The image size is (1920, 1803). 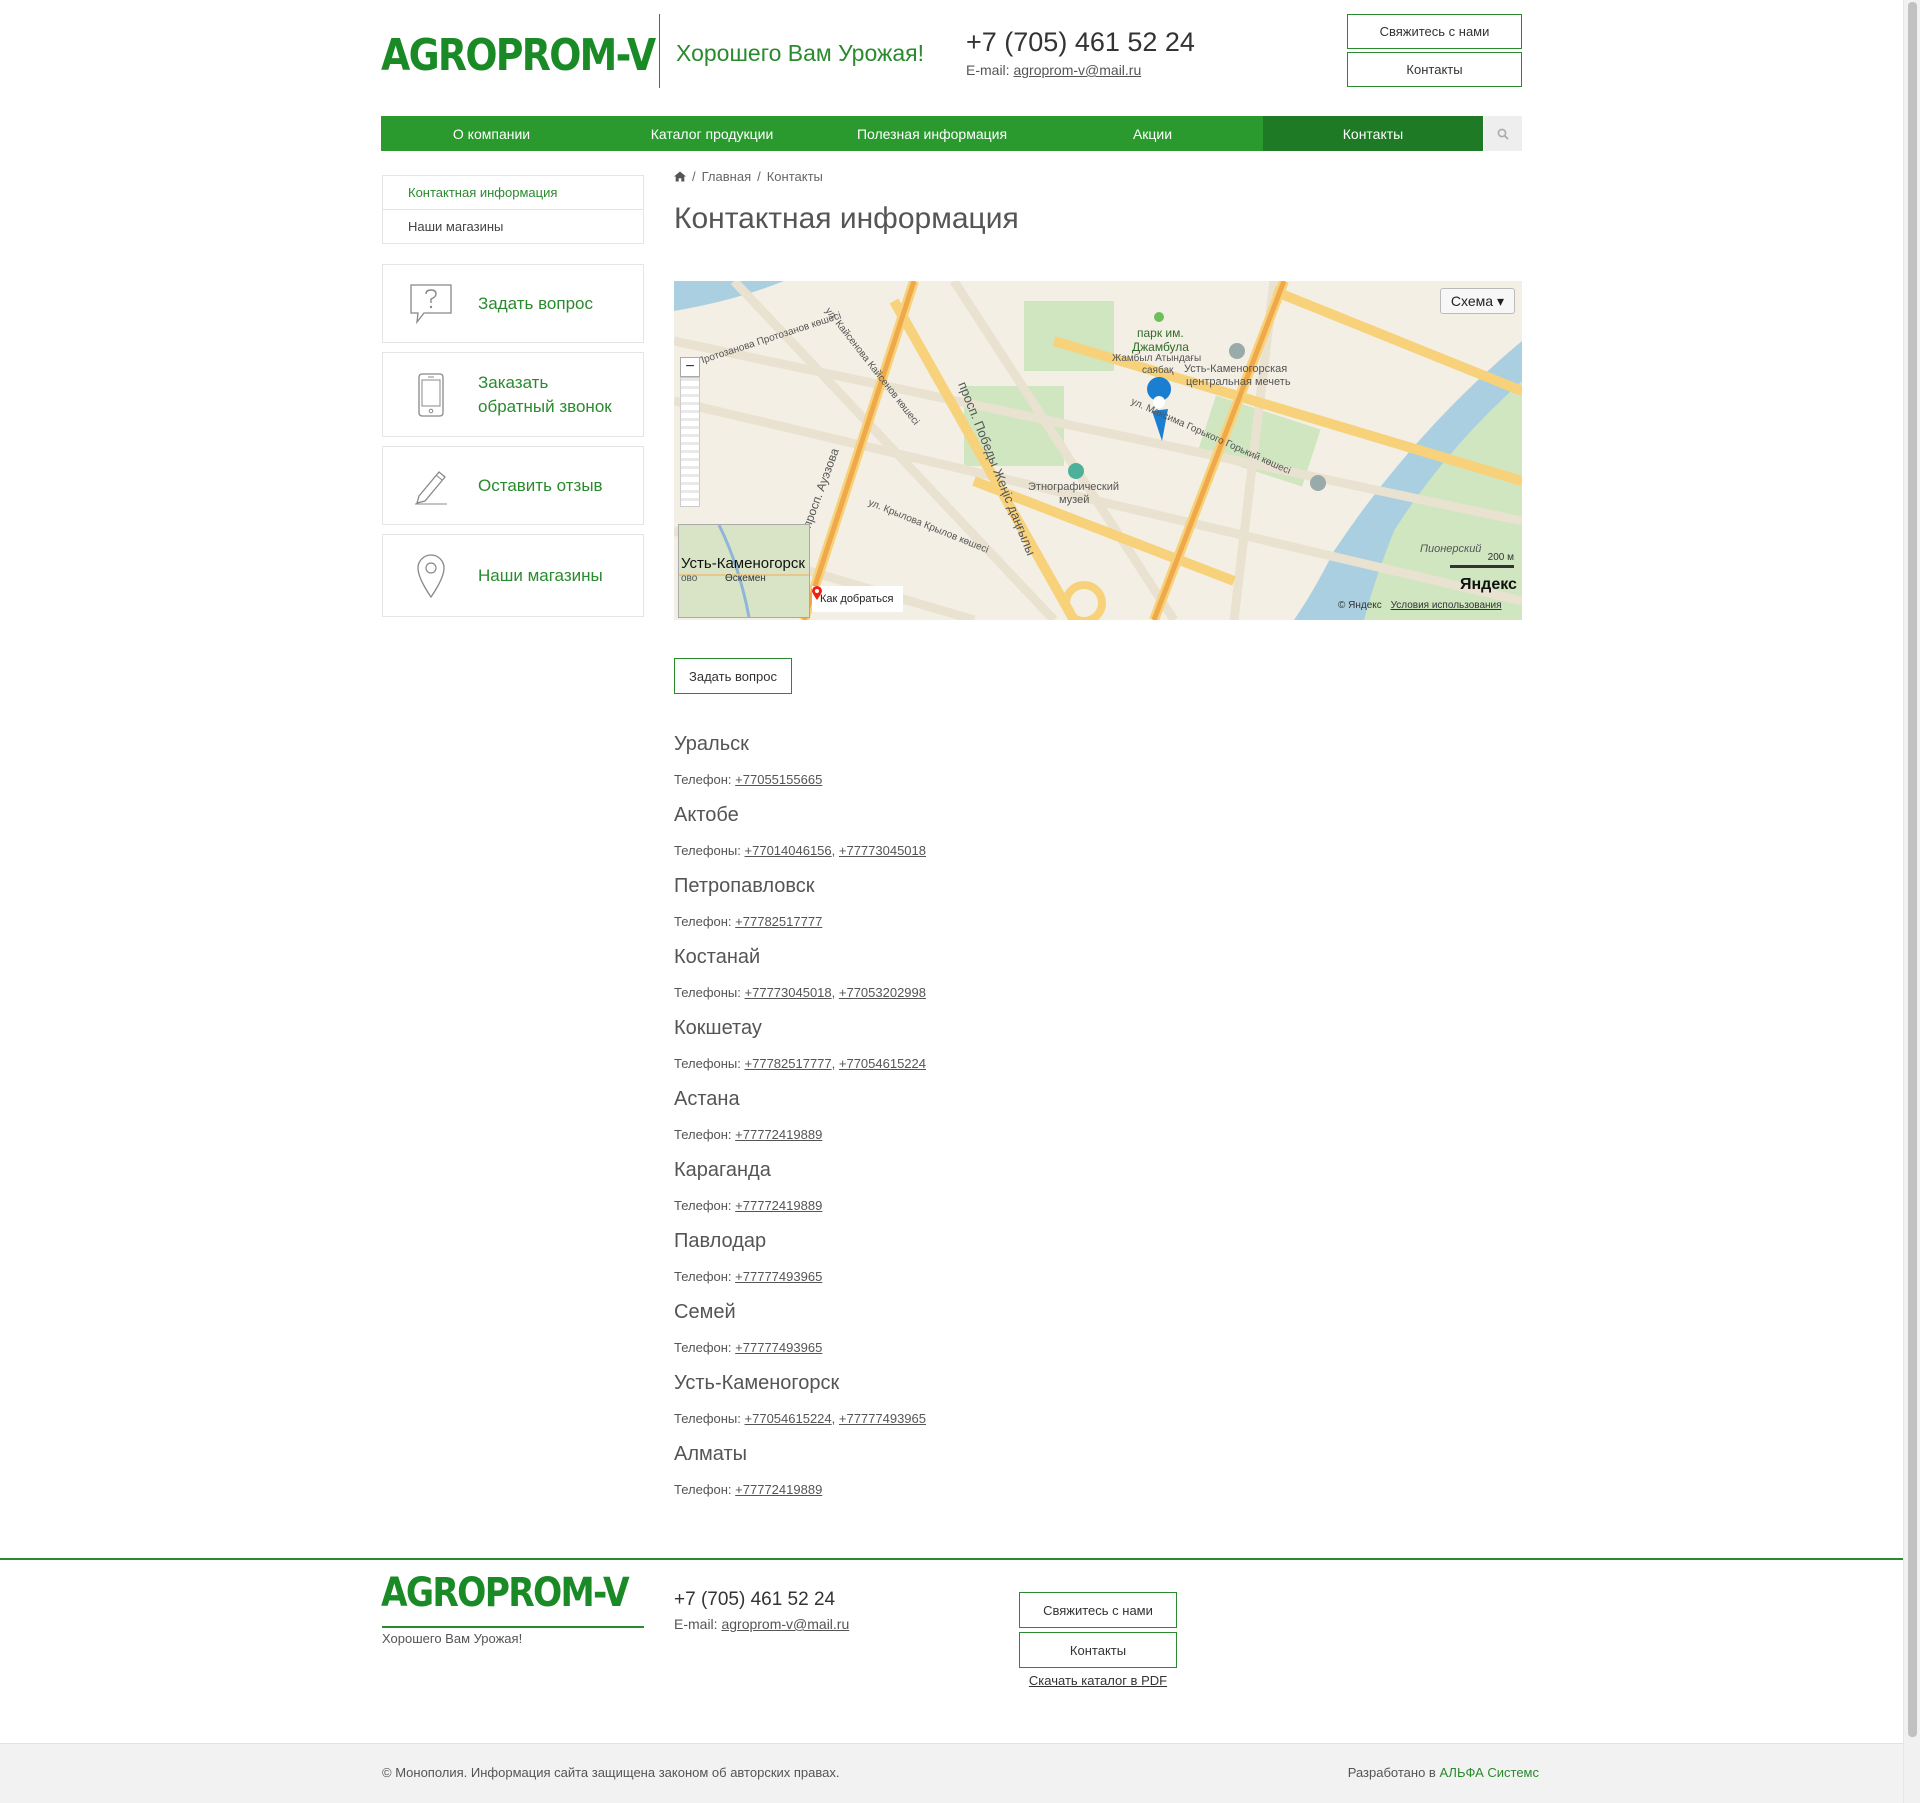 I want to click on page-scrollbar, so click(x=1911, y=901).